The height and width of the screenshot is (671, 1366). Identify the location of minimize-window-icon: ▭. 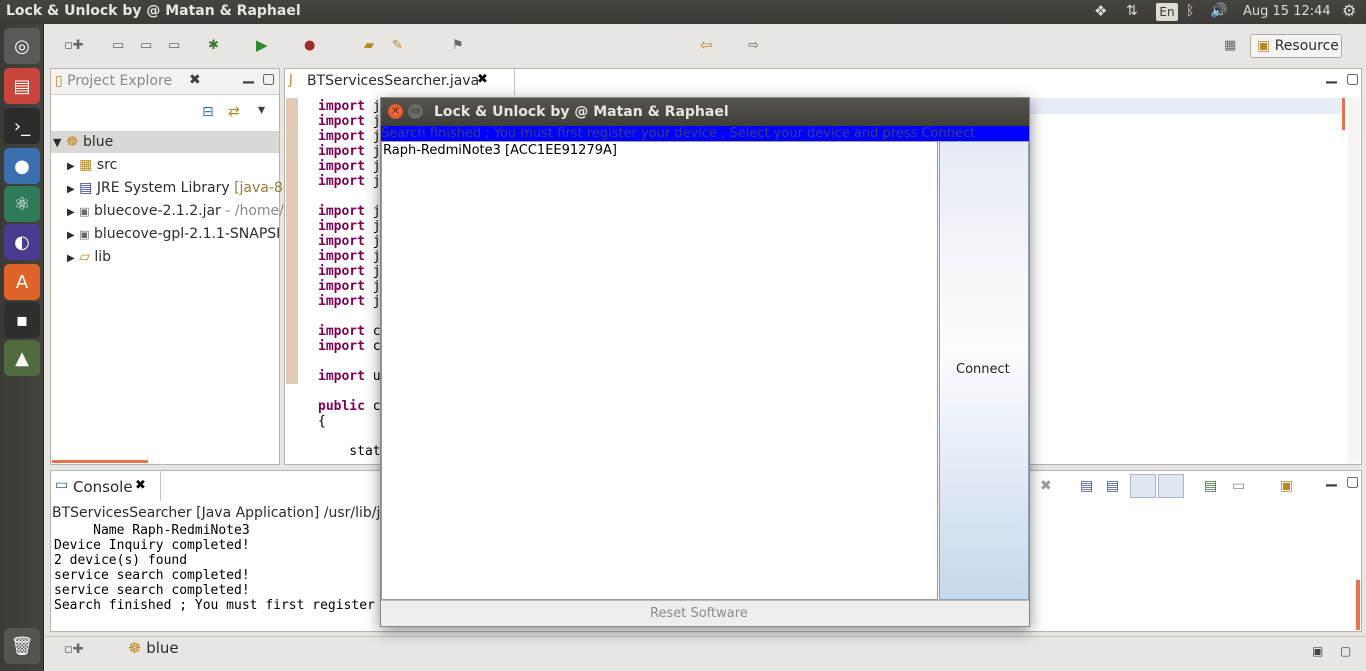
(415, 111).